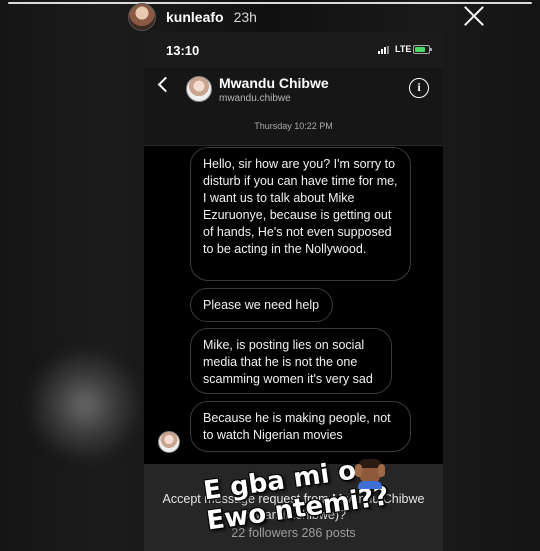 The image size is (540, 551). I want to click on profile-stats: 22 followers 286 posts, so click(293, 533).